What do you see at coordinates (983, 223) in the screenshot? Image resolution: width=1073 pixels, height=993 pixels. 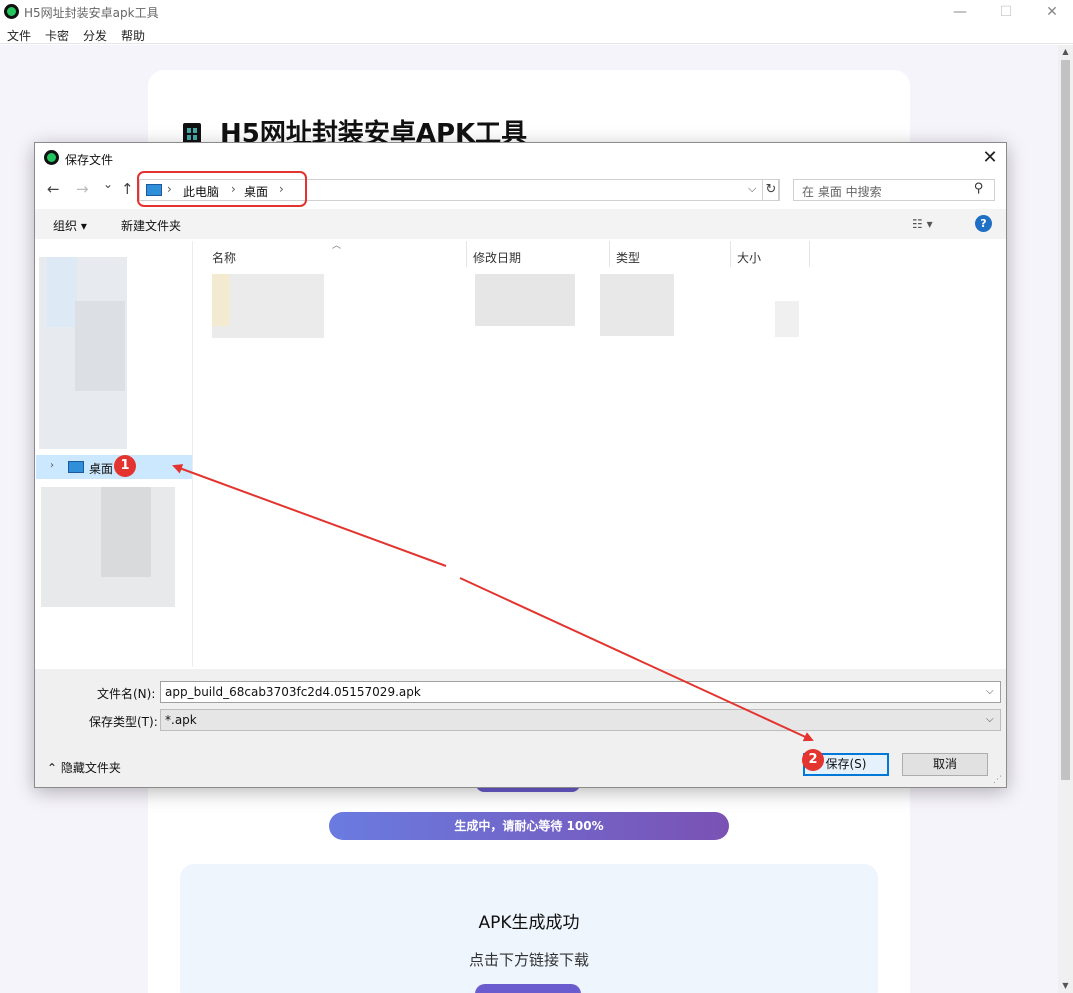 I see `help-icon: ?` at bounding box center [983, 223].